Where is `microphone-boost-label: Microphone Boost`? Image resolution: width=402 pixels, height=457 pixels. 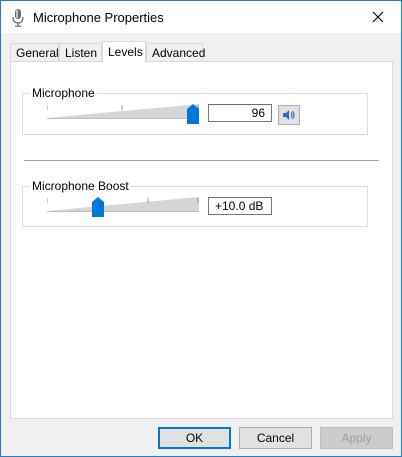
microphone-boost-label: Microphone Boost is located at coordinates (80, 186).